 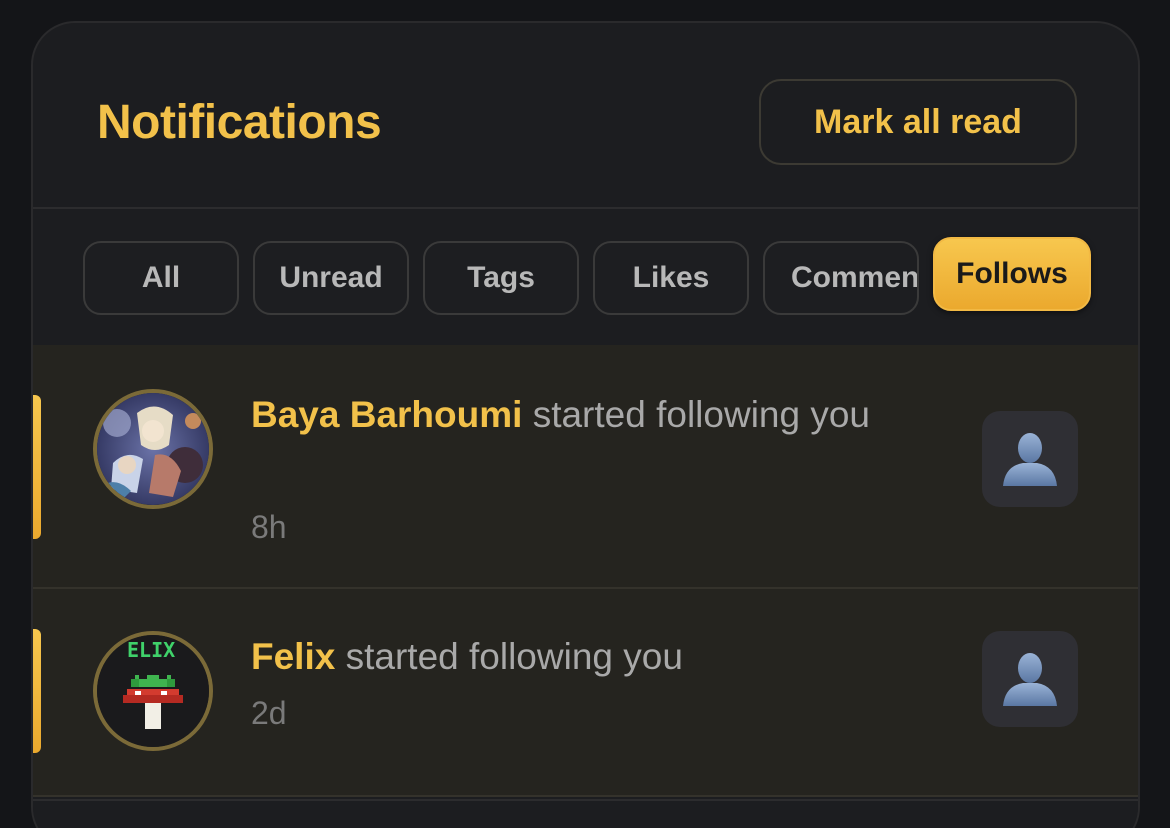 I want to click on pixel-frog-mushroom-avatar-icon: ELIX, so click(x=153, y=691).